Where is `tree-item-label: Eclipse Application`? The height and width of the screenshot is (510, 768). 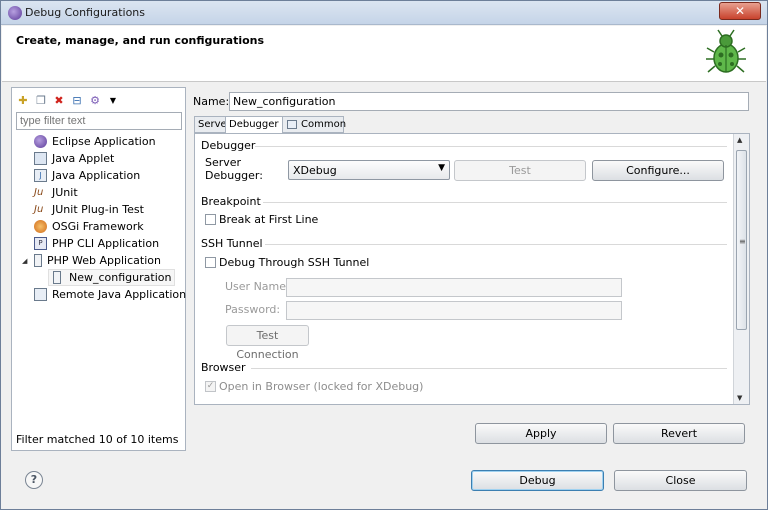 tree-item-label: Eclipse Application is located at coordinates (104, 141).